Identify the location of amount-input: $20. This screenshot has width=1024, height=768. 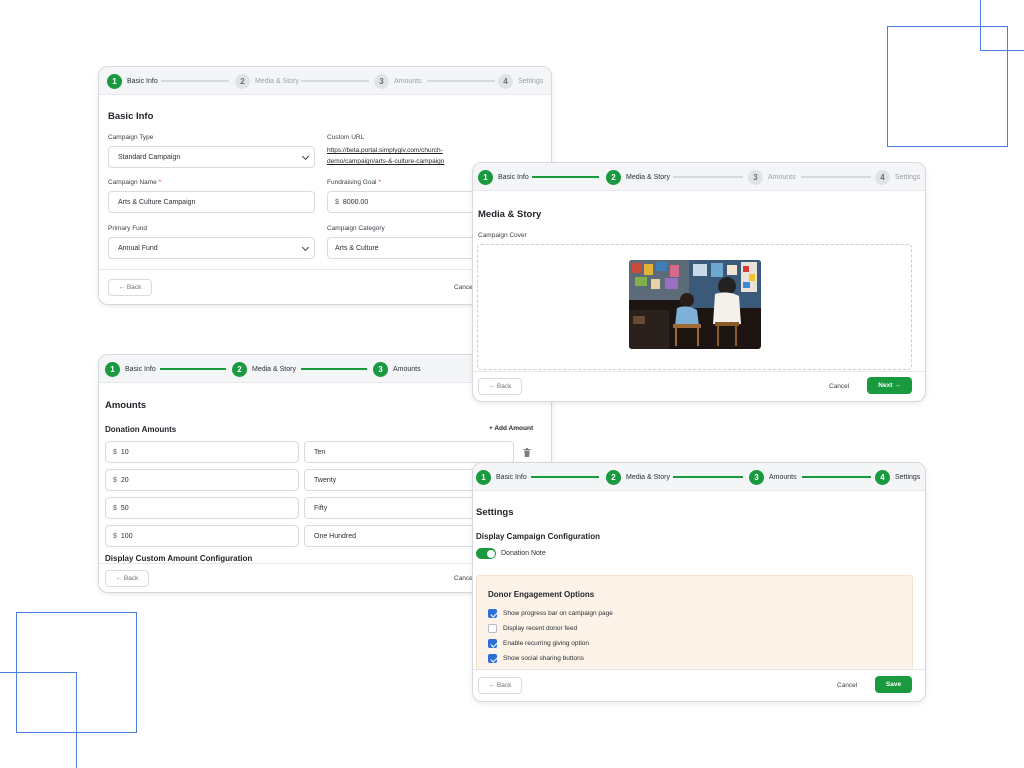
(202, 480).